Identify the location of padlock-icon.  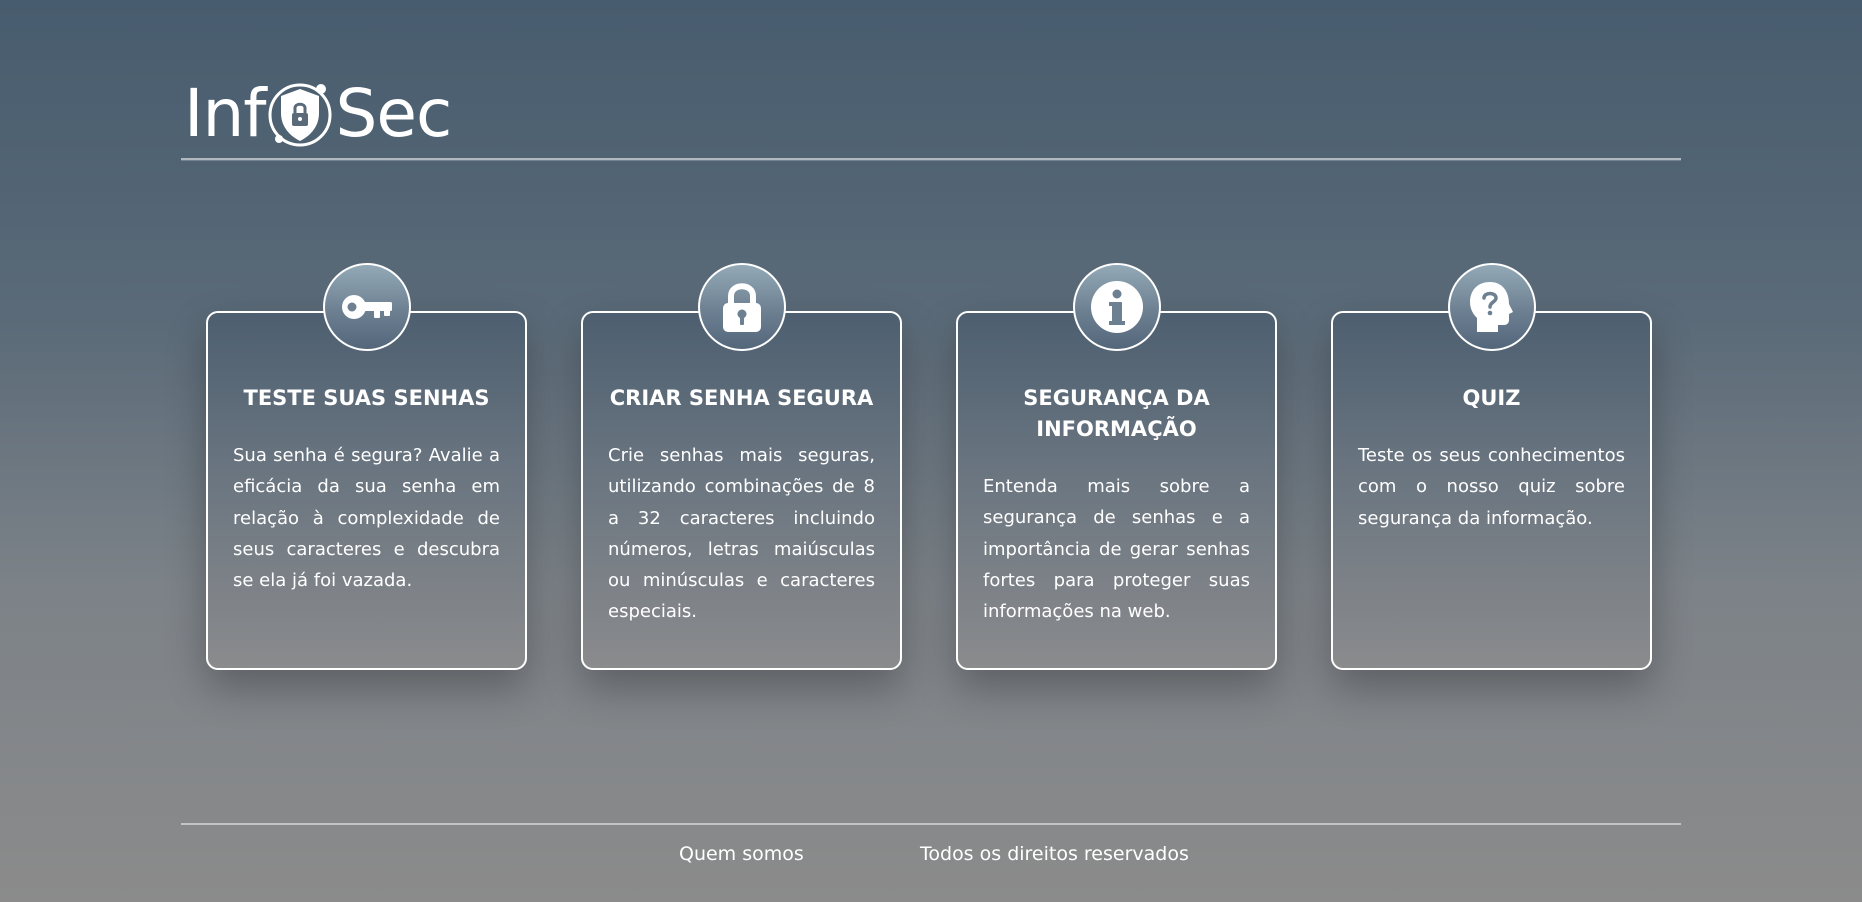
(741, 307).